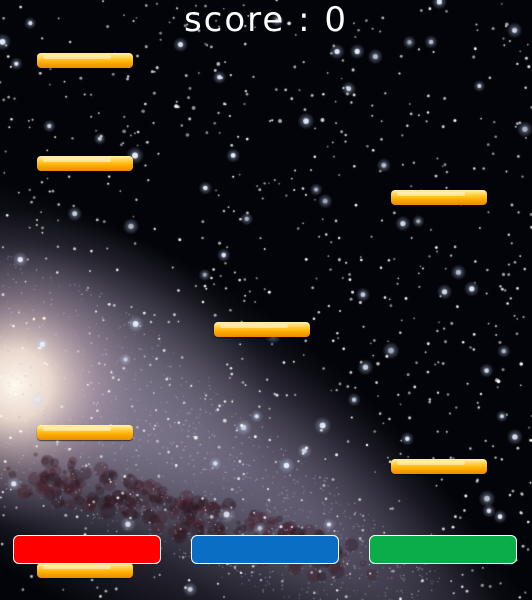 Image resolution: width=532 pixels, height=600 pixels. I want to click on red-button, so click(87, 549).